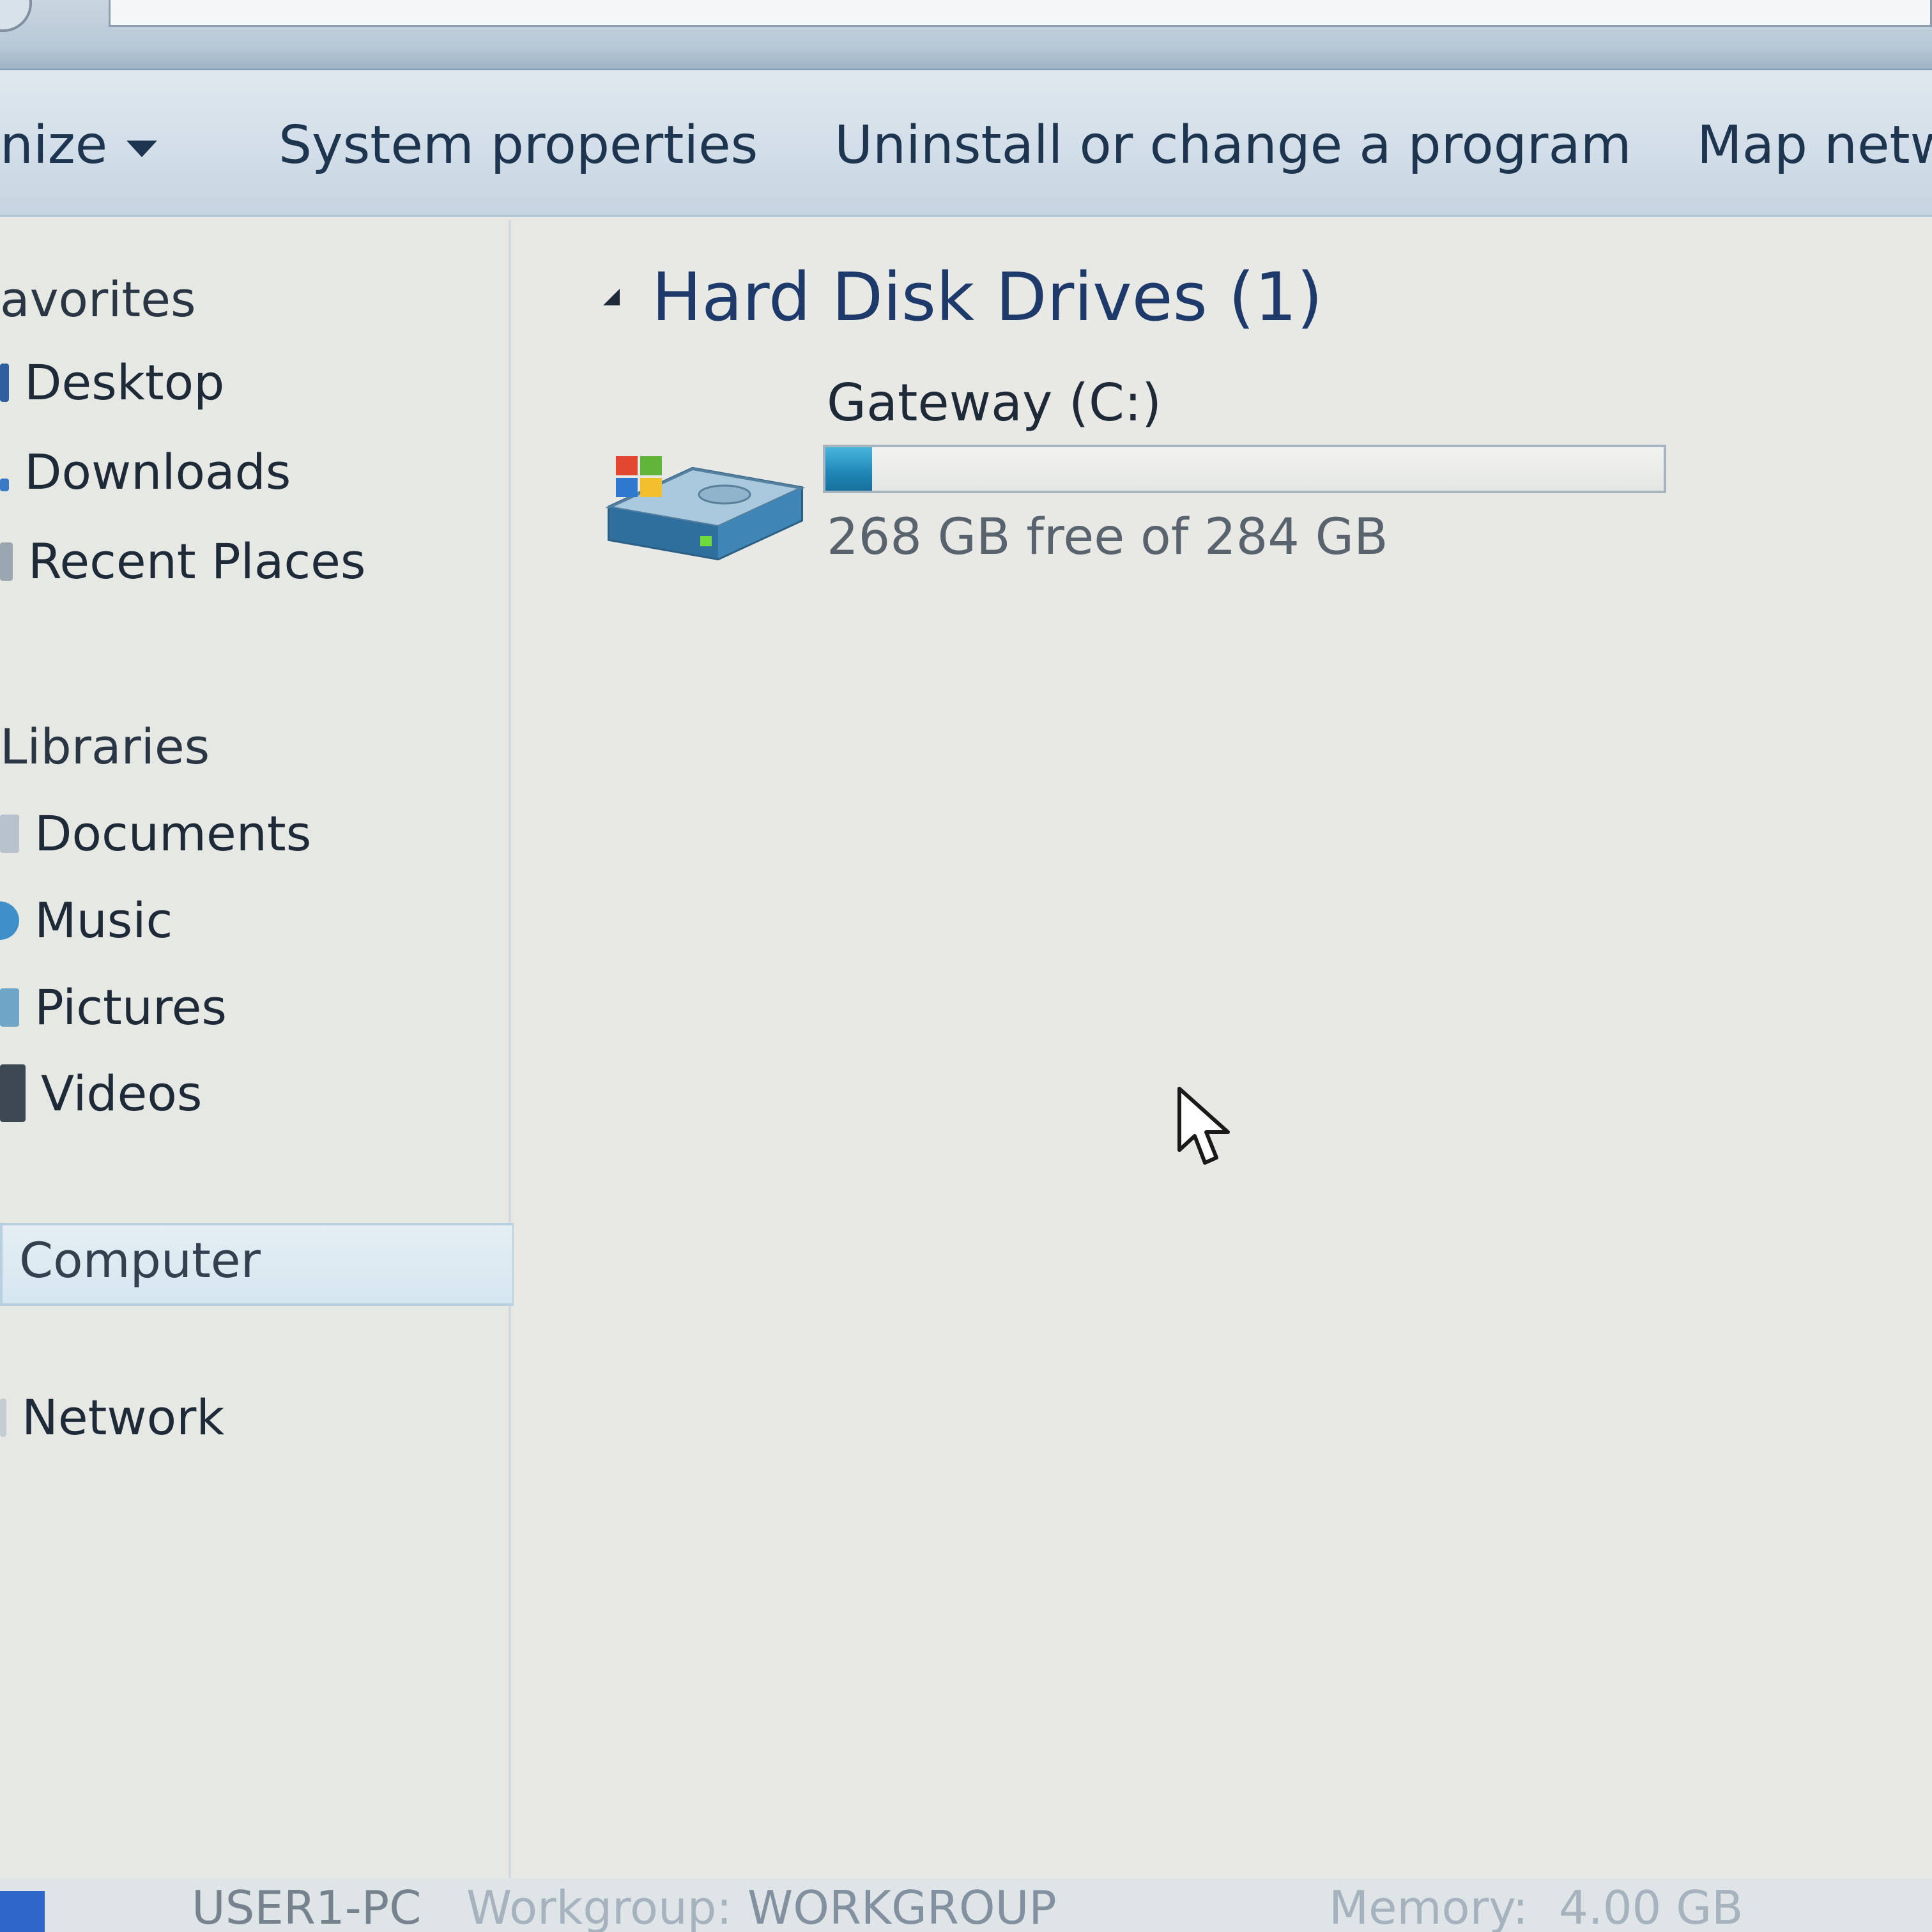 This screenshot has width=1932, height=1932. I want to click on drive-free-space: 268 GB free of 284 GB, so click(1107, 537).